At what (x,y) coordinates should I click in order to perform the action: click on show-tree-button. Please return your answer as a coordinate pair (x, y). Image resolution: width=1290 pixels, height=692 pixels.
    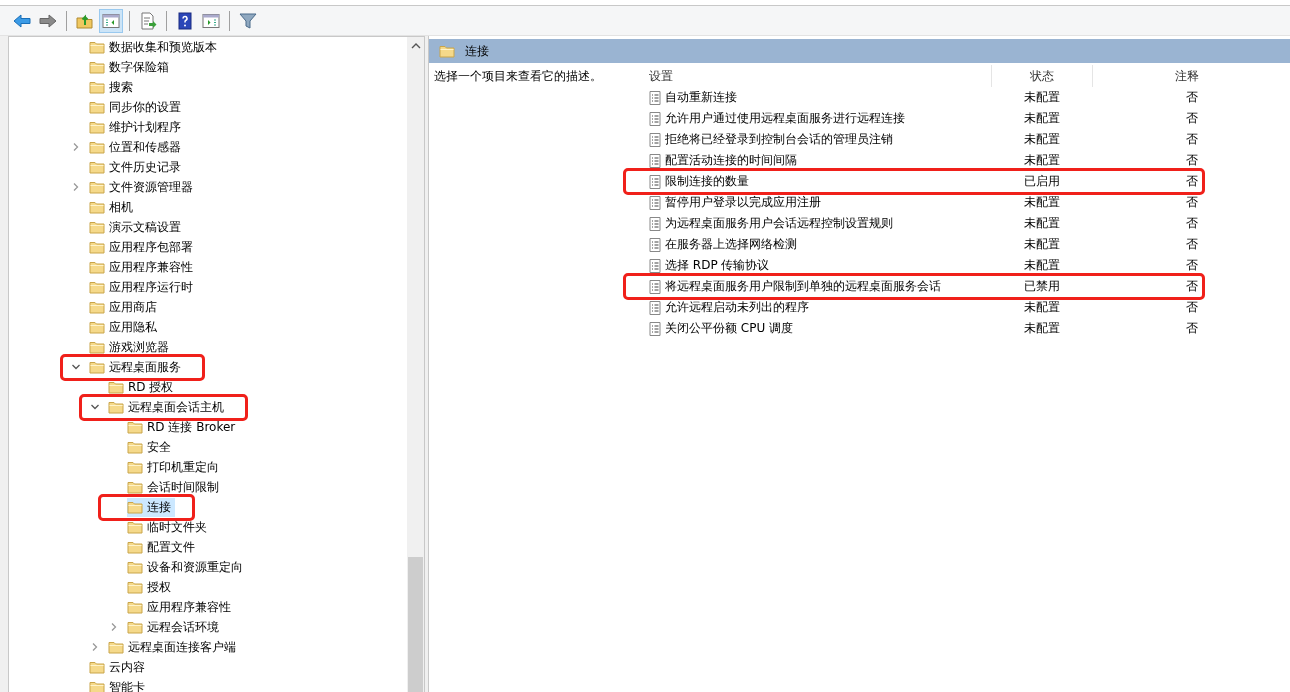
    Looking at the image, I should click on (111, 20).